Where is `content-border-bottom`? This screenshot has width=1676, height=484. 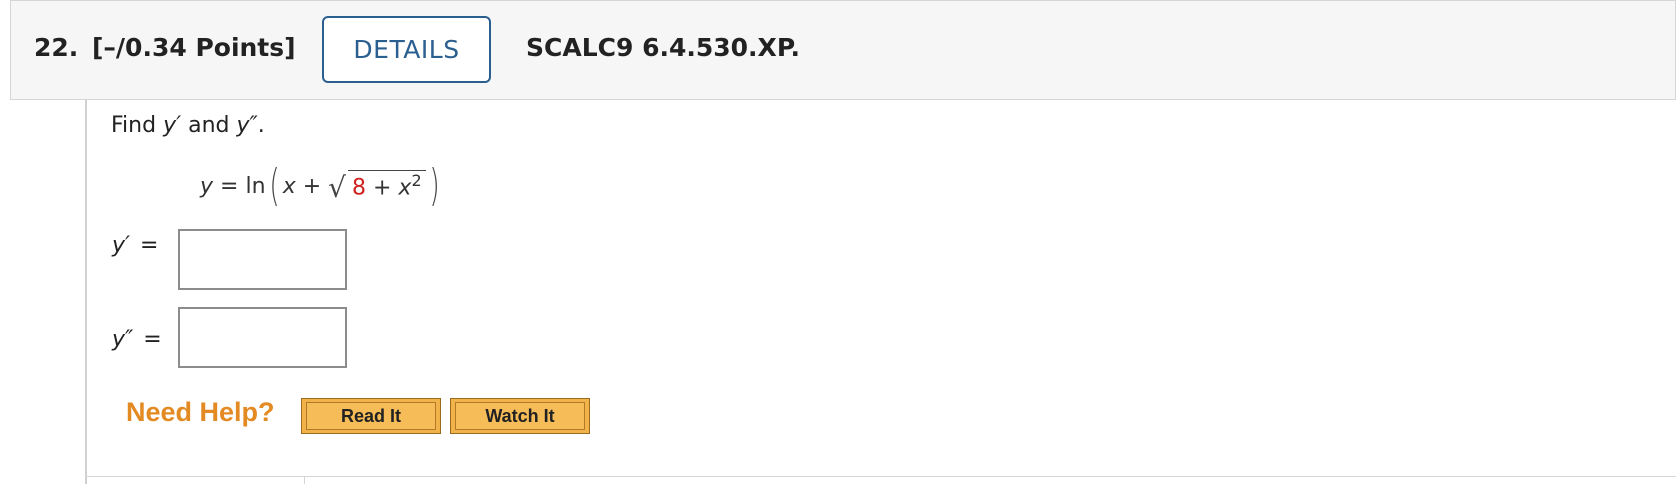 content-border-bottom is located at coordinates (880, 476).